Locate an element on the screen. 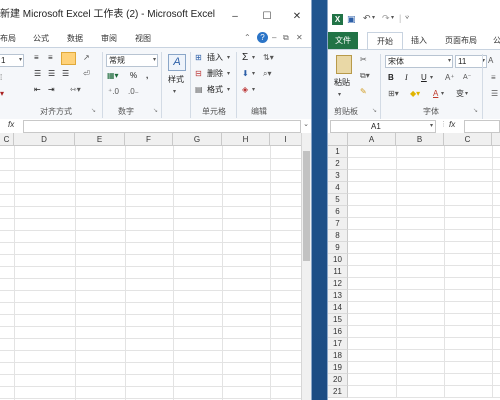 Image resolution: width=500 pixels, height=400 pixels. row-header: 15 is located at coordinates (338, 320).